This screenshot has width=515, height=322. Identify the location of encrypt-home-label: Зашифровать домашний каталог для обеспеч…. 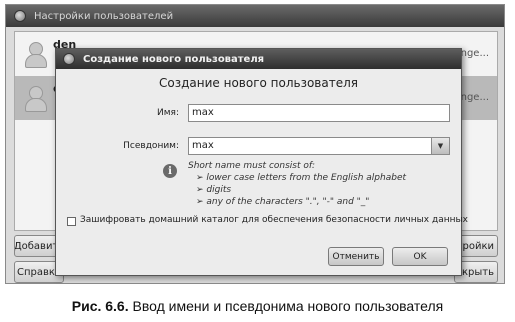
(274, 220).